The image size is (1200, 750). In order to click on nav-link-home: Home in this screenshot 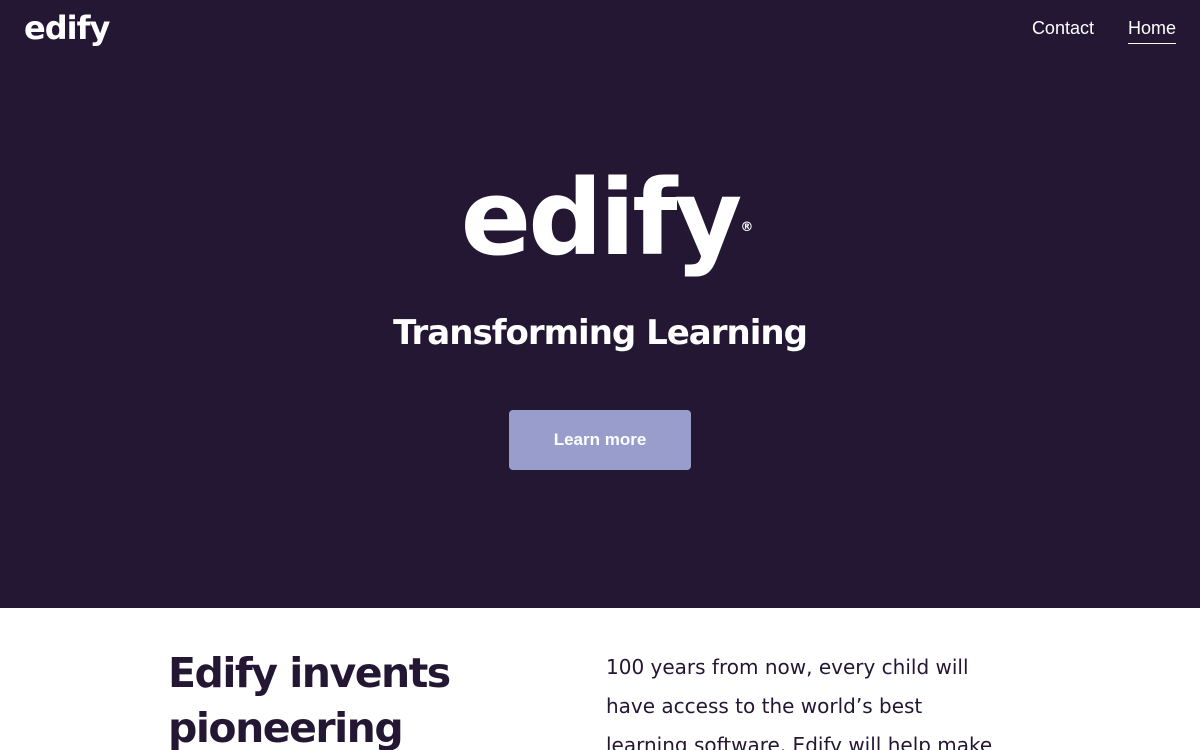, I will do `click(1151, 30)`.